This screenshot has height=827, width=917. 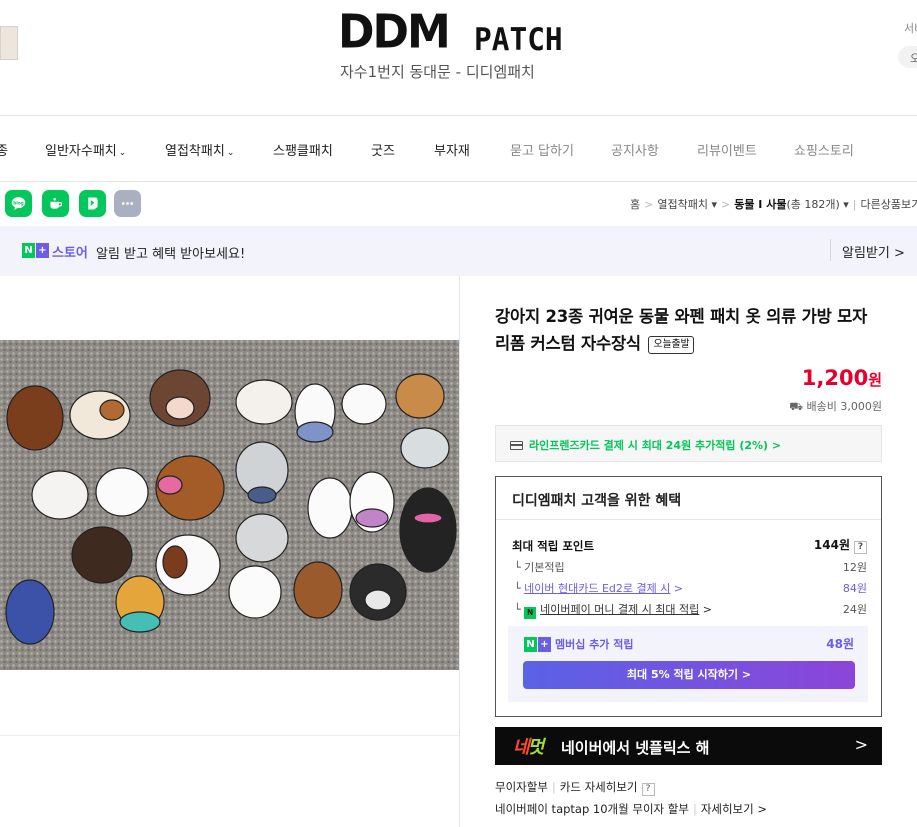 I want to click on hyundai-card-value: 84원, so click(x=854, y=588).